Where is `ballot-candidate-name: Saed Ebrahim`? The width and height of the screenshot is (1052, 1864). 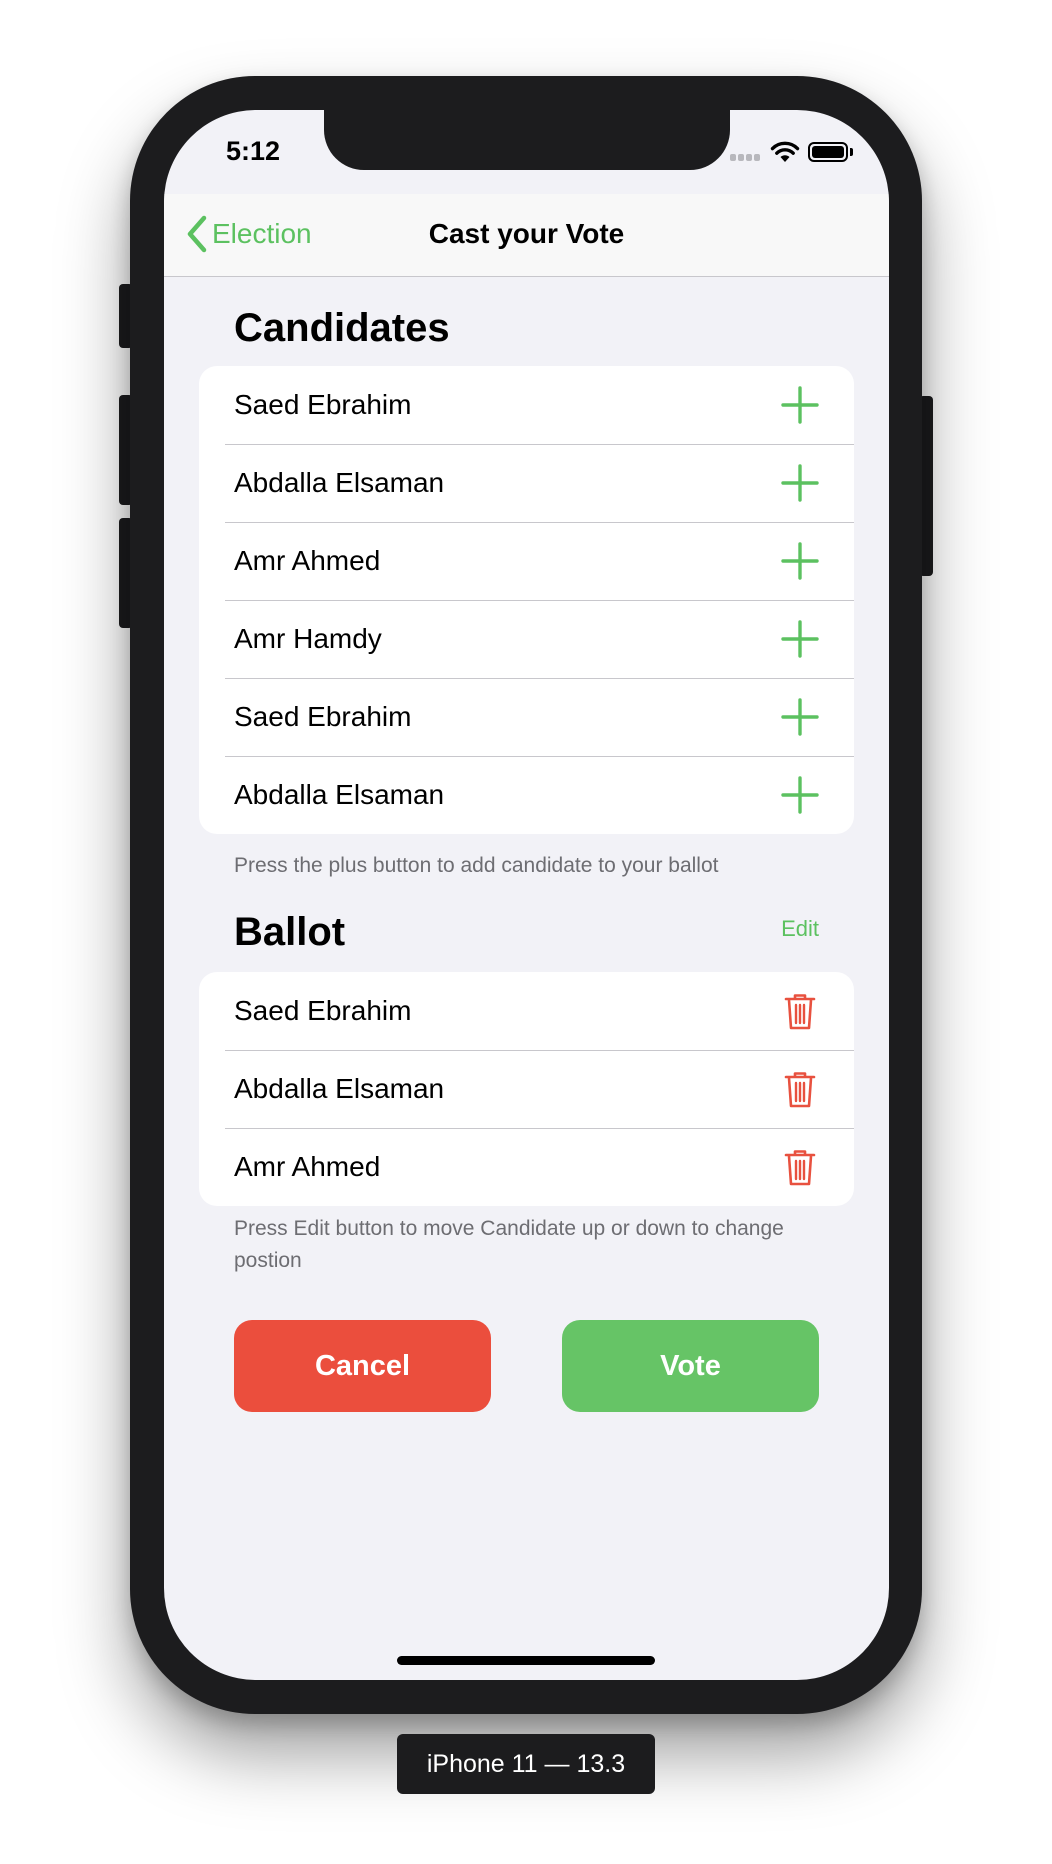
ballot-candidate-name: Saed Ebrahim is located at coordinates (323, 1010).